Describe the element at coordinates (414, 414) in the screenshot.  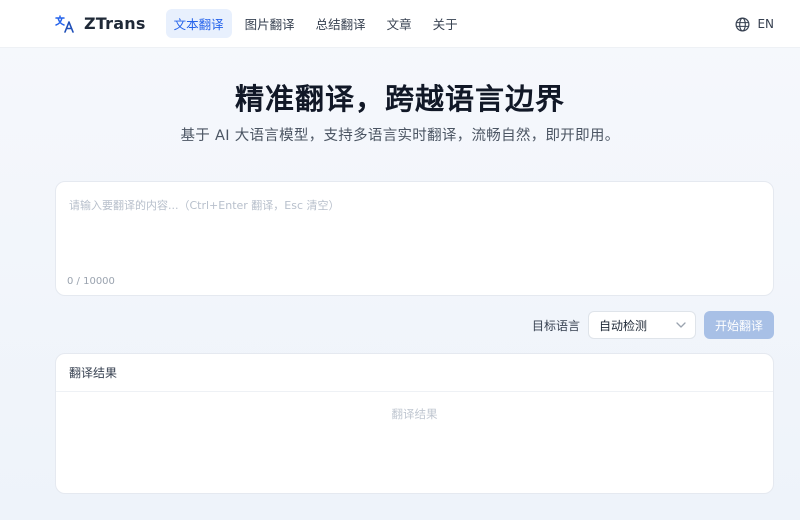
I see `result-placeholder: 翻译结果` at that location.